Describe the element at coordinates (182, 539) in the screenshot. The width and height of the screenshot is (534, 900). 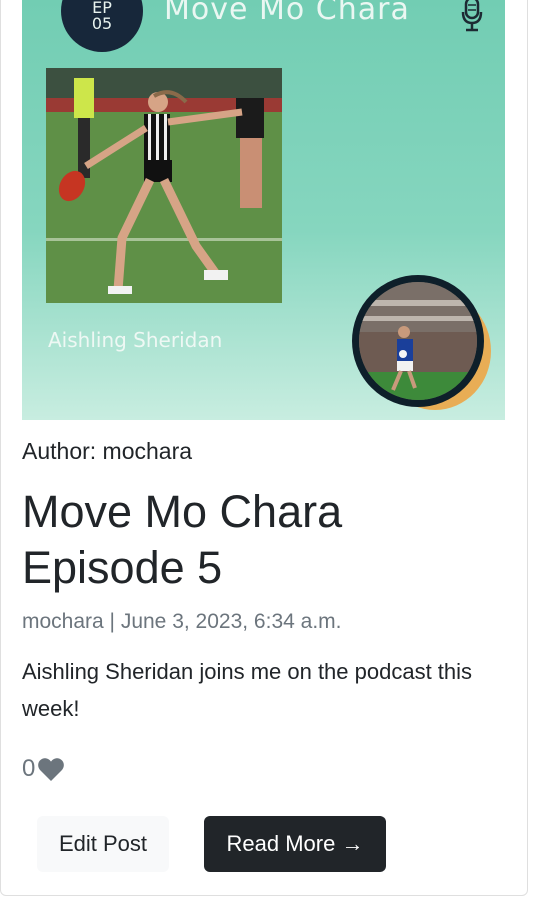
I see `post-title: Move Mo Chara Episode 5` at that location.